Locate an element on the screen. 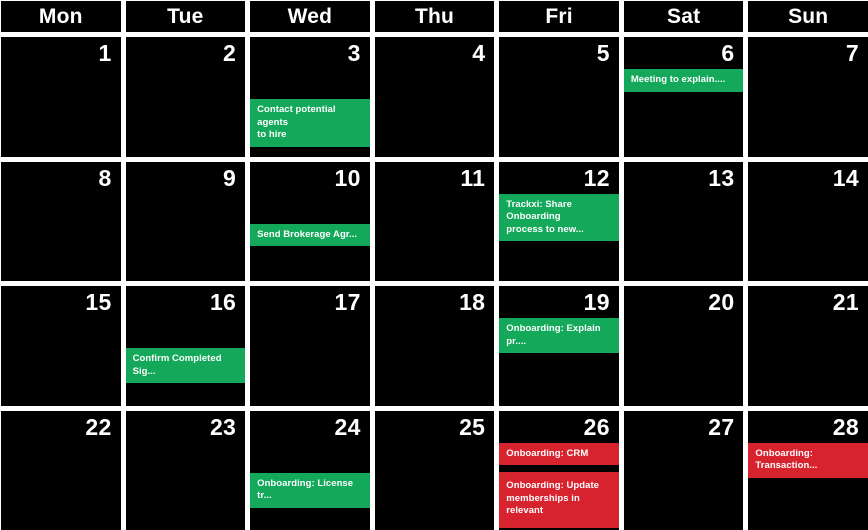  day-cell-5: 5 is located at coordinates (559, 97).